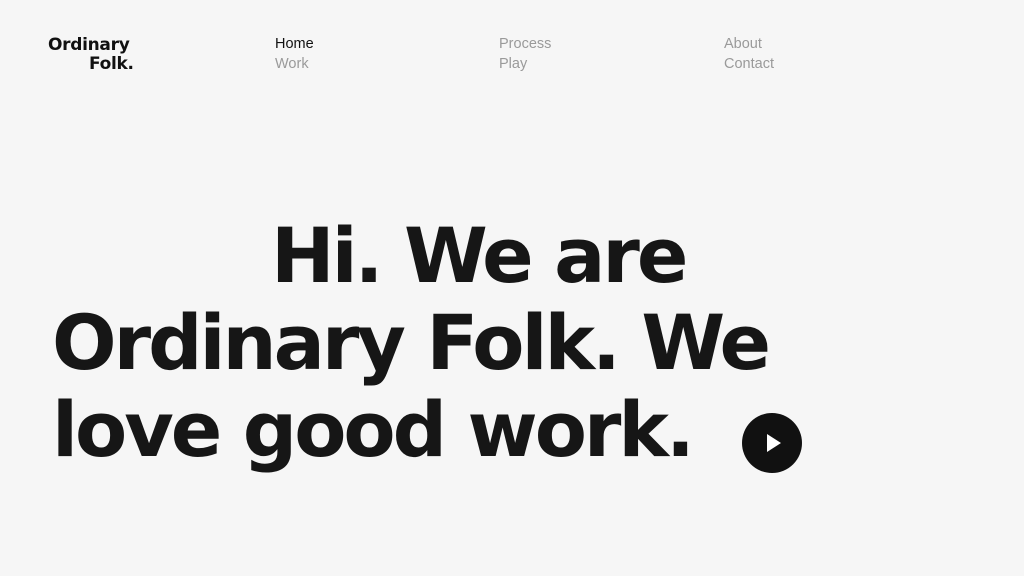 Image resolution: width=1024 pixels, height=576 pixels. I want to click on nav-column-2: Process Play, so click(579, 54).